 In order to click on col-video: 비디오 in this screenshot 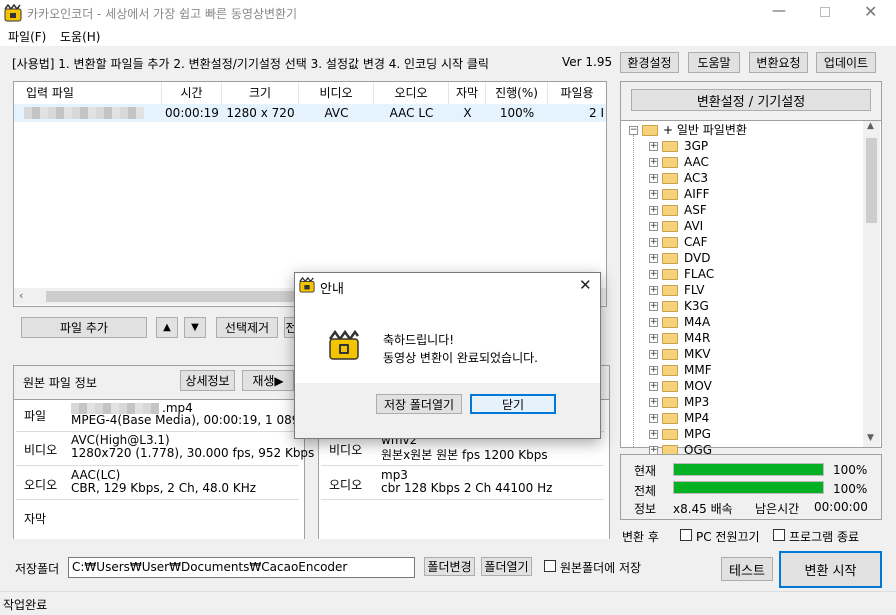, I will do `click(336, 93)`.